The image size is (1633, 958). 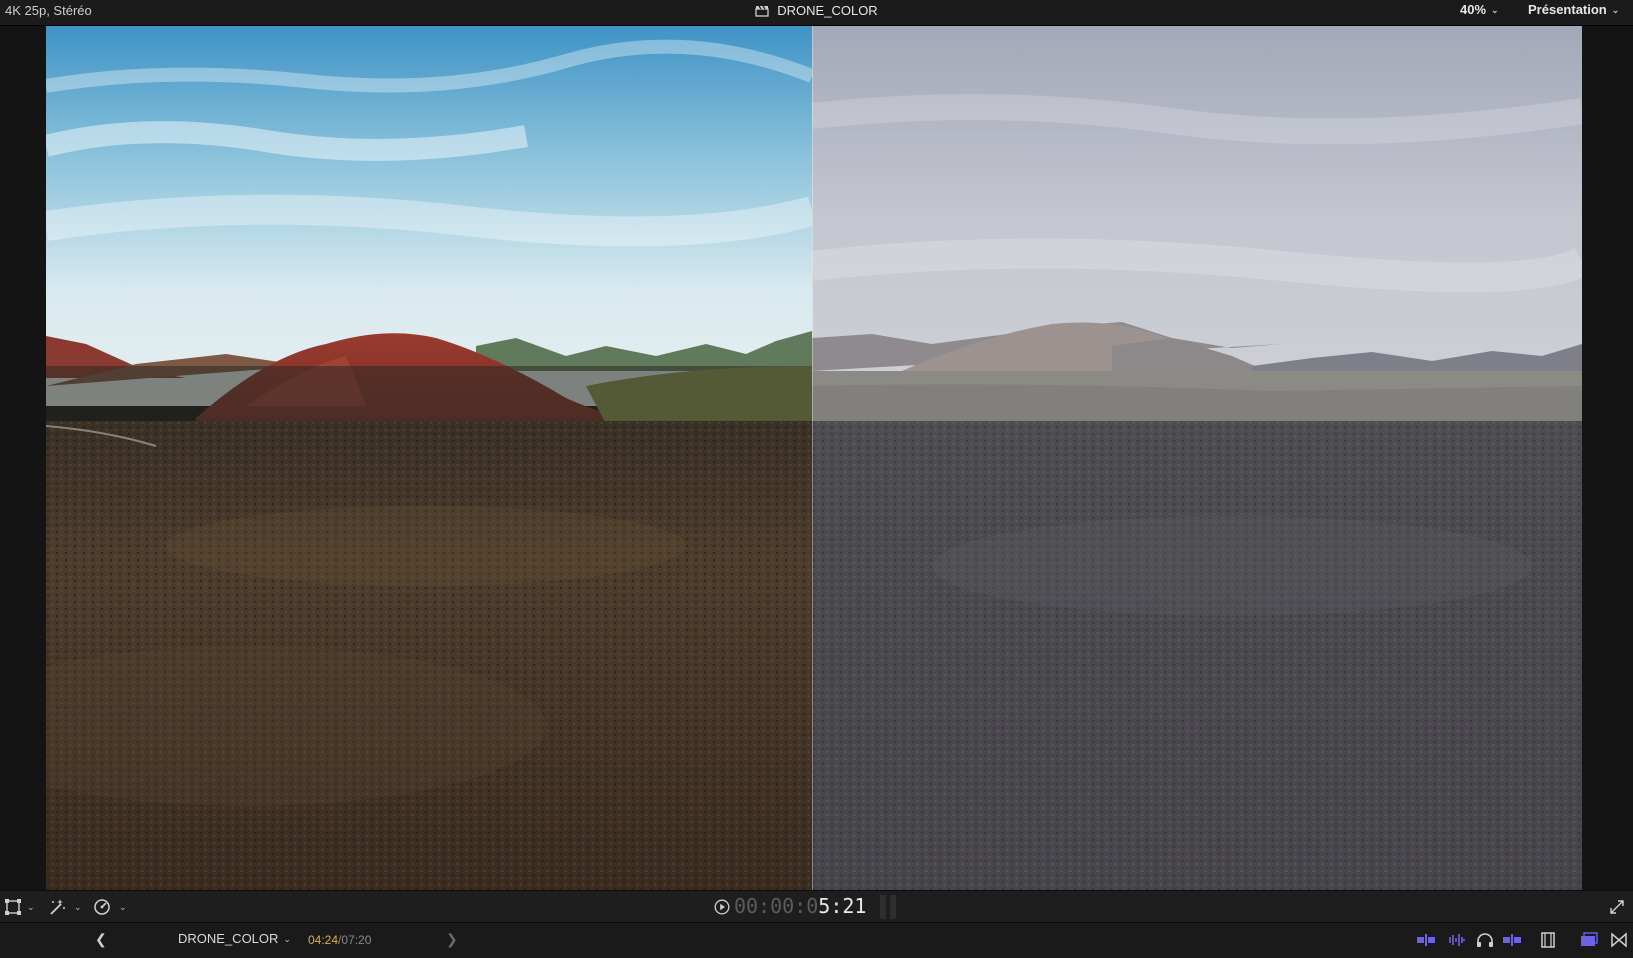 What do you see at coordinates (1473, 9) in the screenshot?
I see `zoom-value: 40%` at bounding box center [1473, 9].